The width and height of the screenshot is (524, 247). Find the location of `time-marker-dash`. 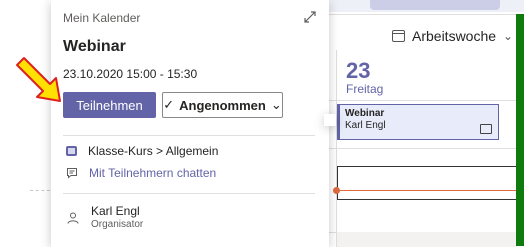

time-marker-dash is located at coordinates (40, 190).